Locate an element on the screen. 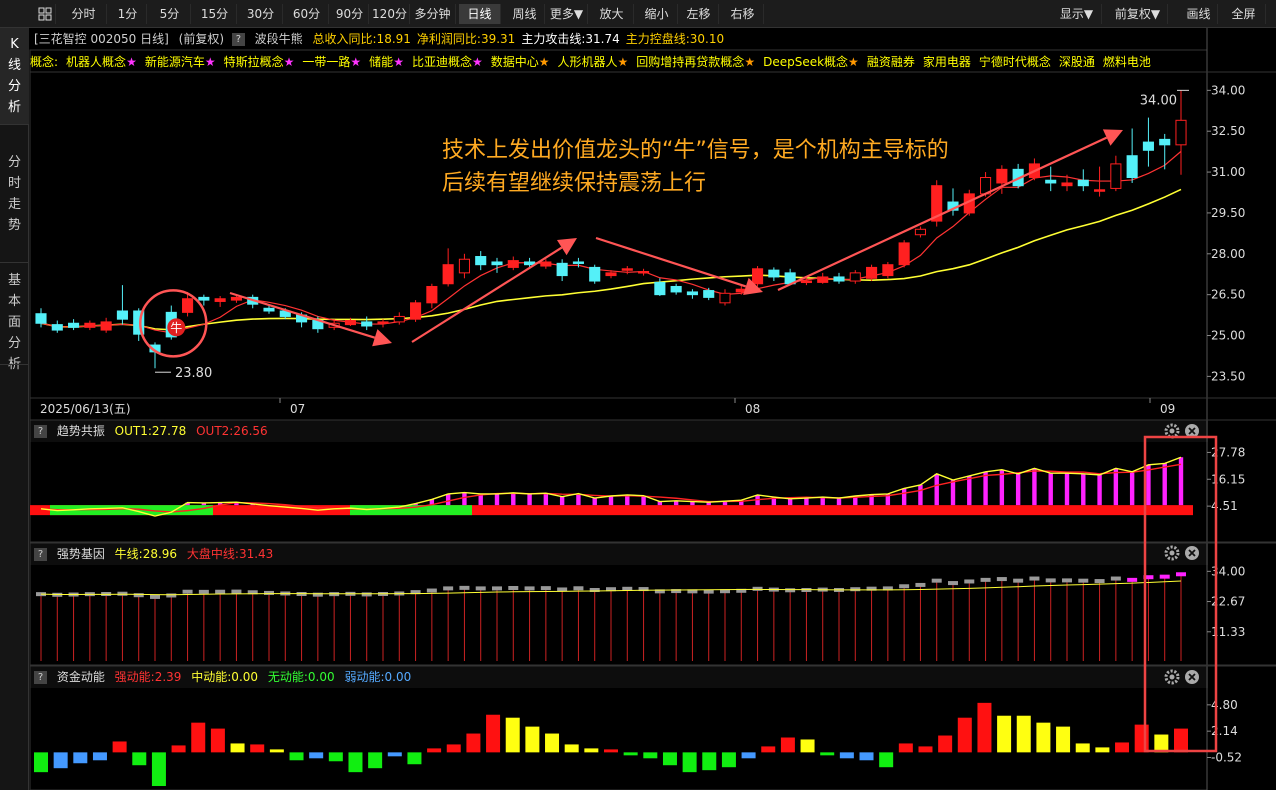  toolbar-right-1: 显示▼ is located at coordinates (1077, 14).